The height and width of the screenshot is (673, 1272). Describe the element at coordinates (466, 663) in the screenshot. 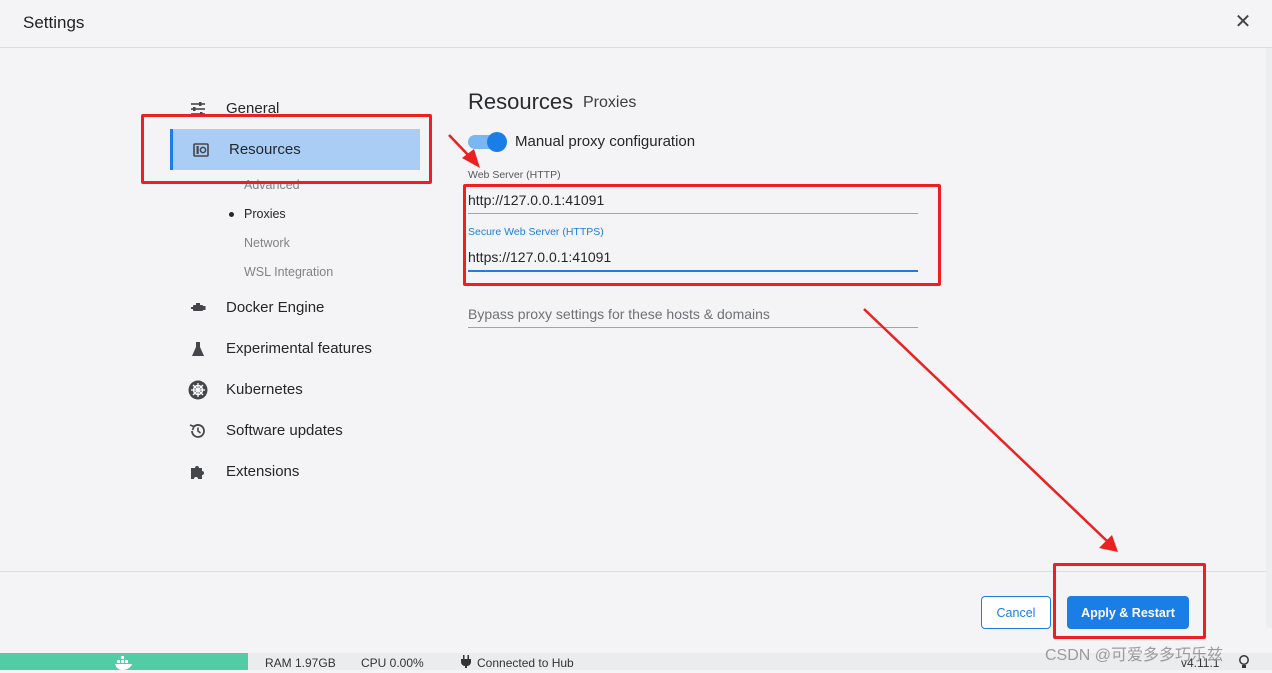

I see `plug-icon` at that location.